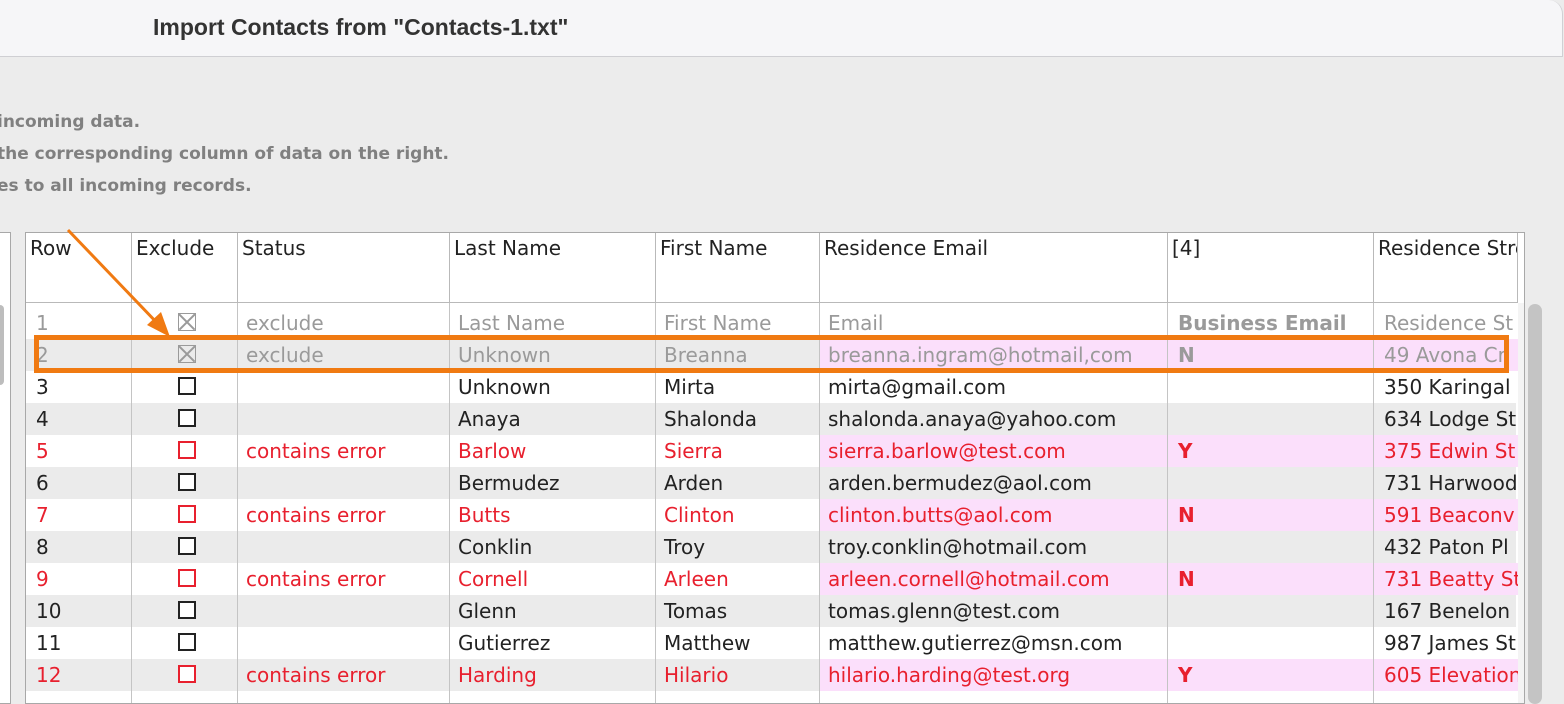 The width and height of the screenshot is (1564, 704). I want to click on field-list-scrollbar, so click(2, 345).